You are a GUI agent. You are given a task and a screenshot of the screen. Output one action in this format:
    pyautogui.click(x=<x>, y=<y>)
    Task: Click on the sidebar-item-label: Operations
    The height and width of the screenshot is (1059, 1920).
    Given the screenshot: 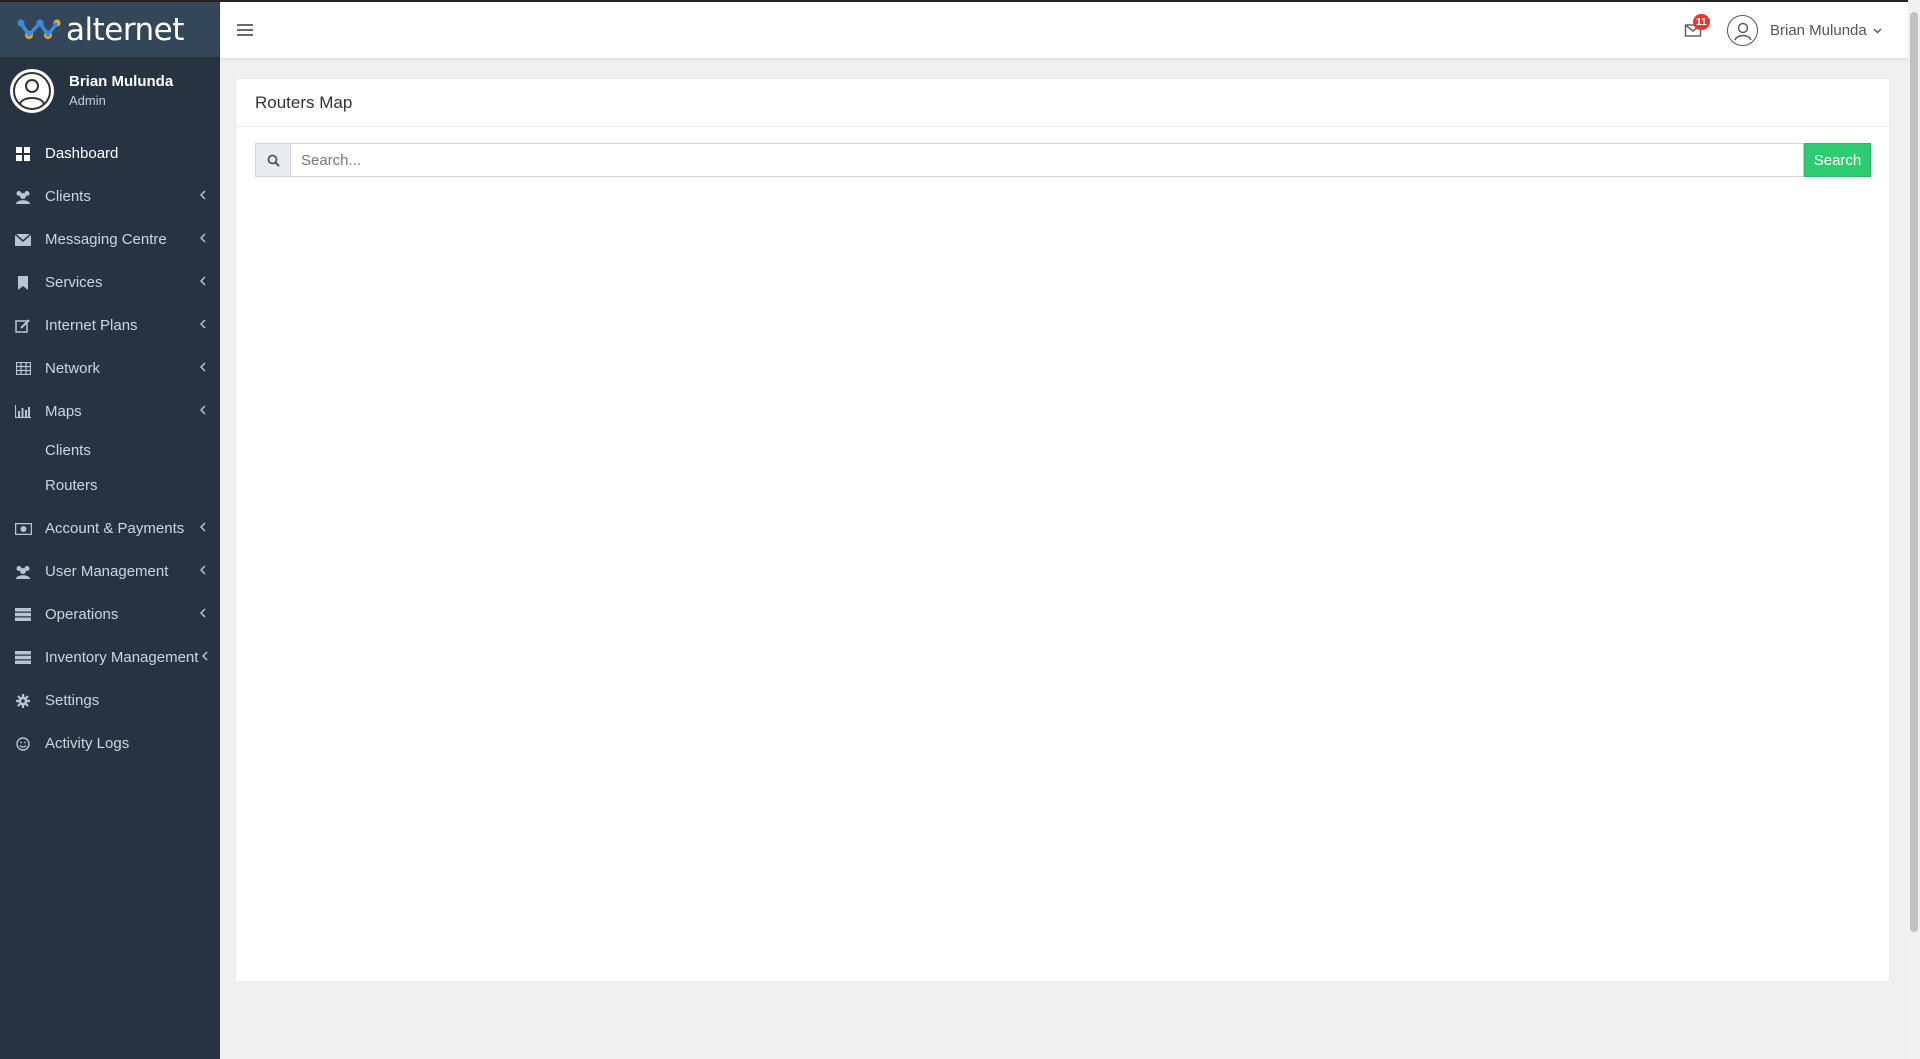 What is the action you would take?
    pyautogui.click(x=82, y=614)
    